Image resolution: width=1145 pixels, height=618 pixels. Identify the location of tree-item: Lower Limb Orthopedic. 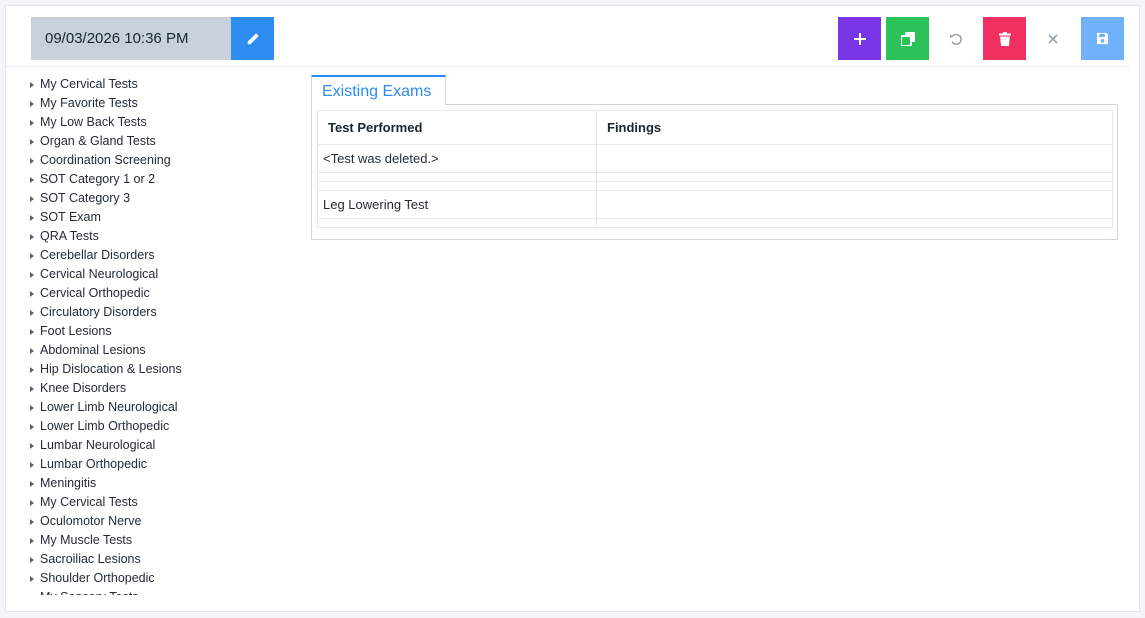
(154, 426).